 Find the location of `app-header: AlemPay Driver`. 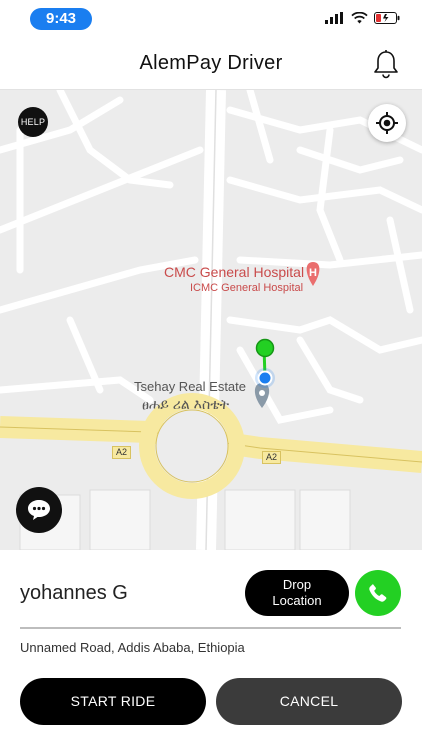

app-header: AlemPay Driver is located at coordinates (211, 64).